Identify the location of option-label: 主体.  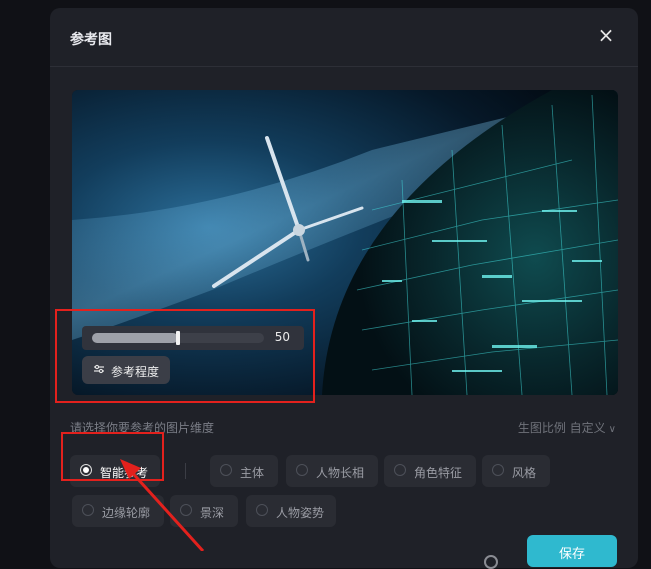
(252, 473).